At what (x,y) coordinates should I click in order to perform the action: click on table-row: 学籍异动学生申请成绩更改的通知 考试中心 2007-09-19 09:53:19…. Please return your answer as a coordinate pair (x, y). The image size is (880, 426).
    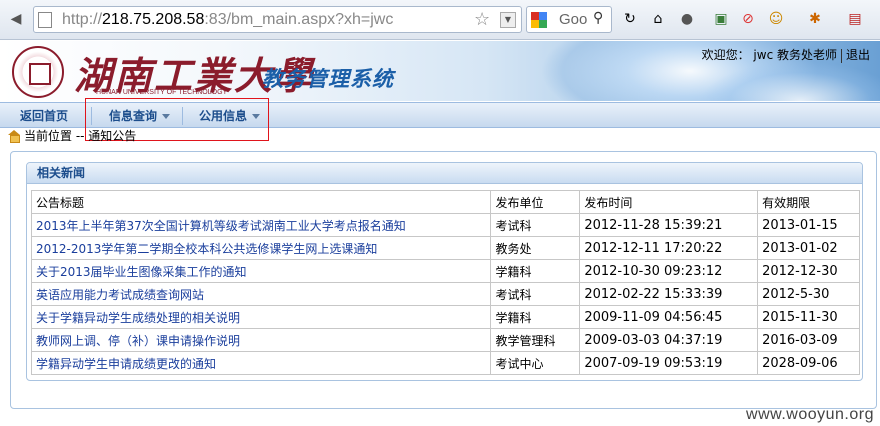
    Looking at the image, I should click on (445, 363).